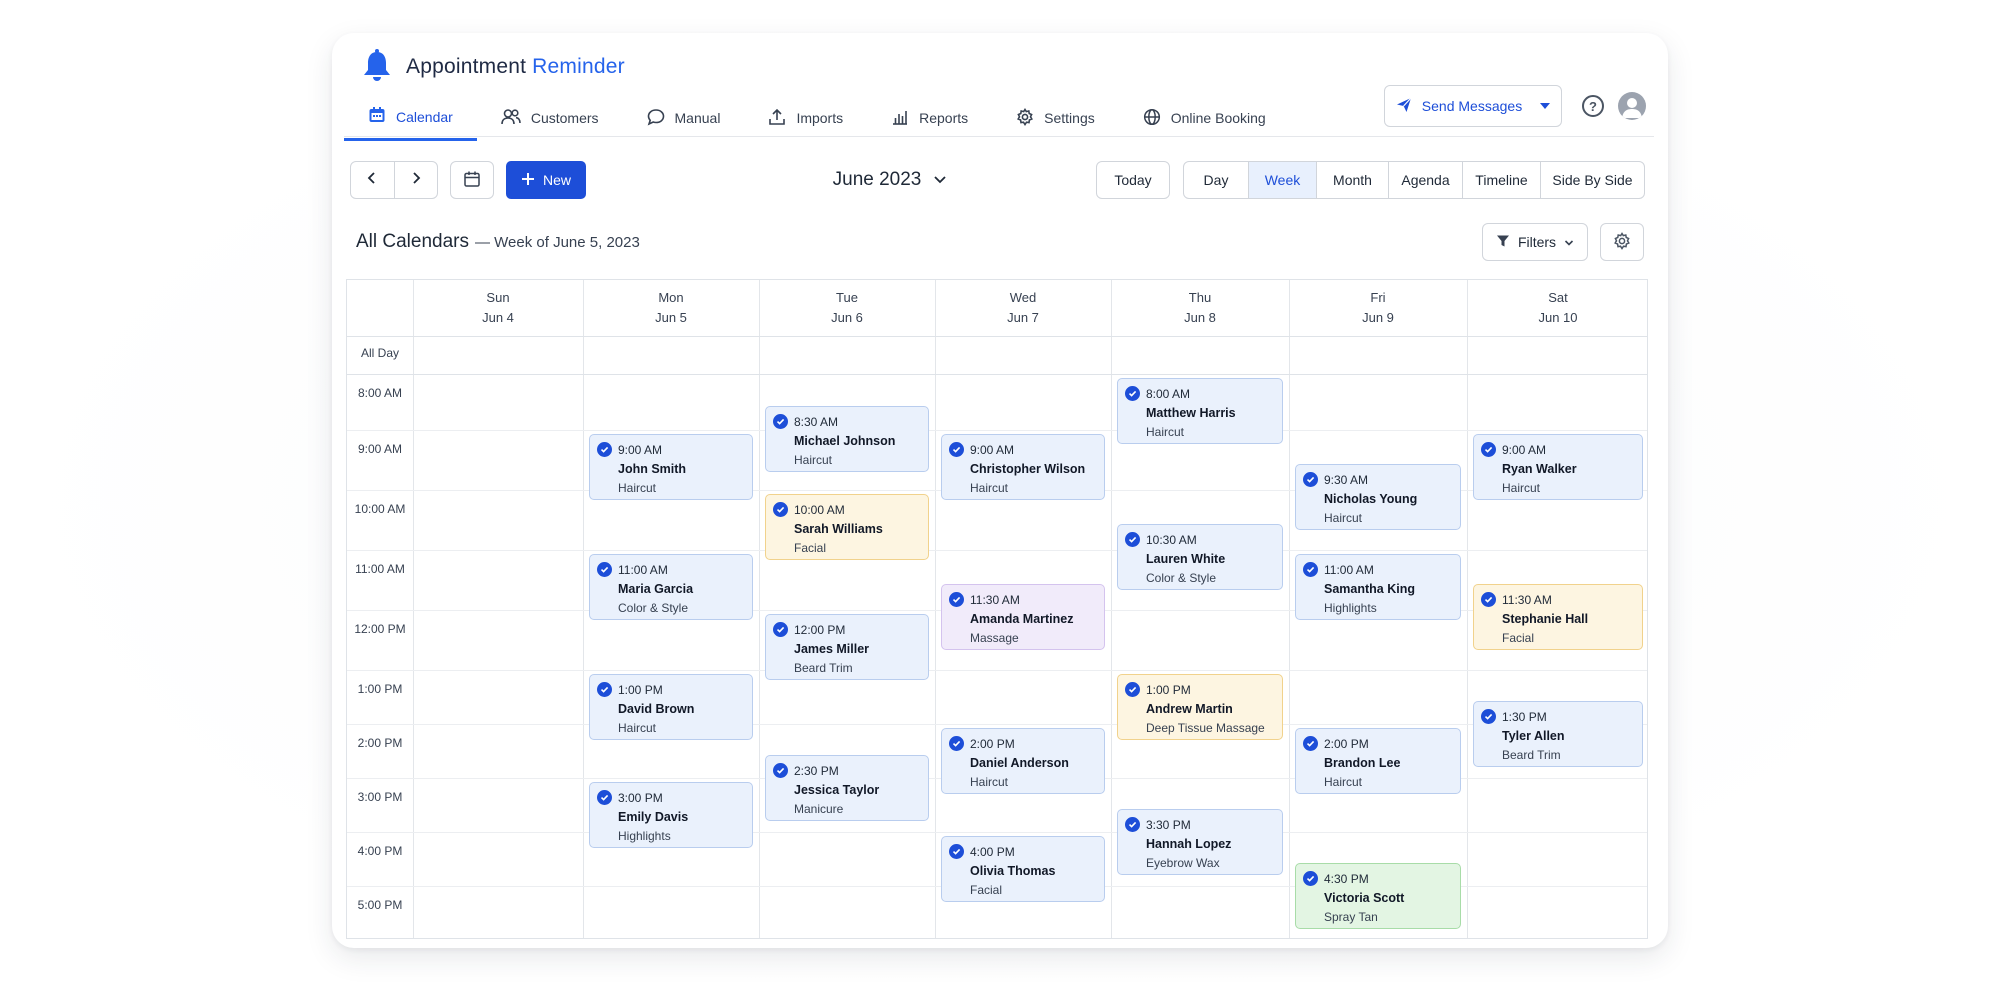 The height and width of the screenshot is (1000, 2000). What do you see at coordinates (372, 180) in the screenshot?
I see `previous-week-button` at bounding box center [372, 180].